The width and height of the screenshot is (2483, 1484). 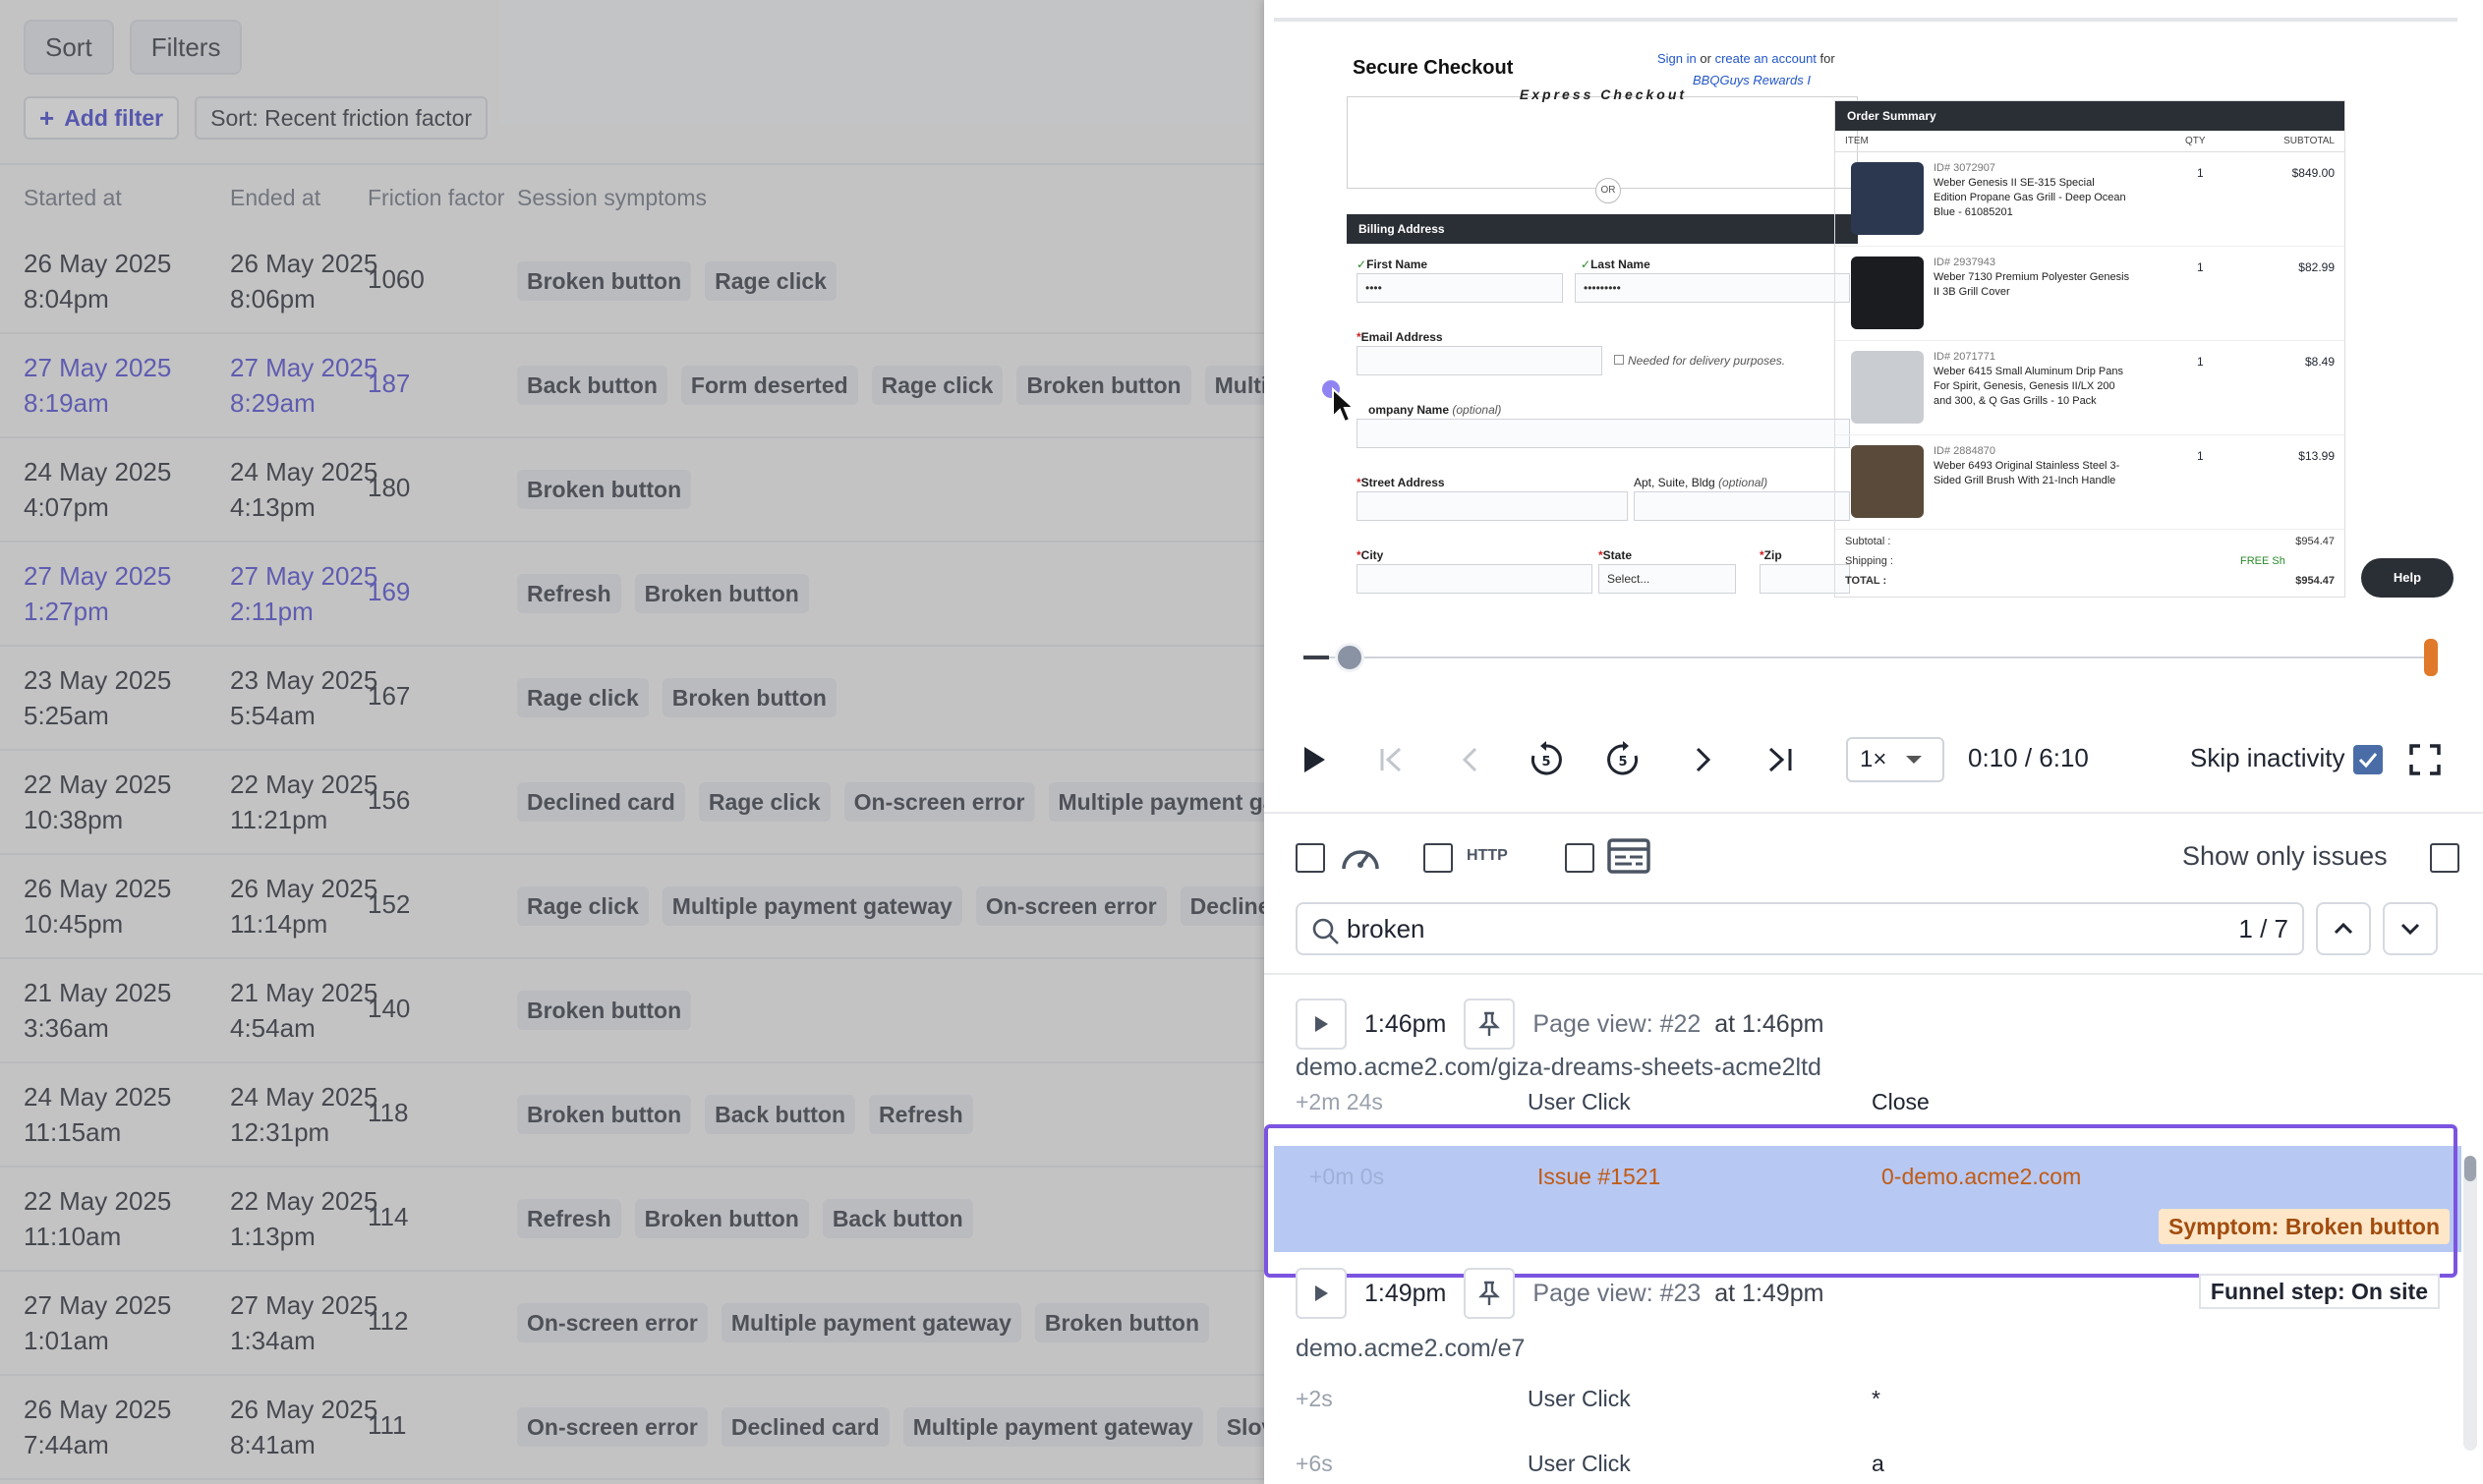 What do you see at coordinates (1701, 482) in the screenshot?
I see `apt-label: Apt, Suite, Bldg (optional)` at bounding box center [1701, 482].